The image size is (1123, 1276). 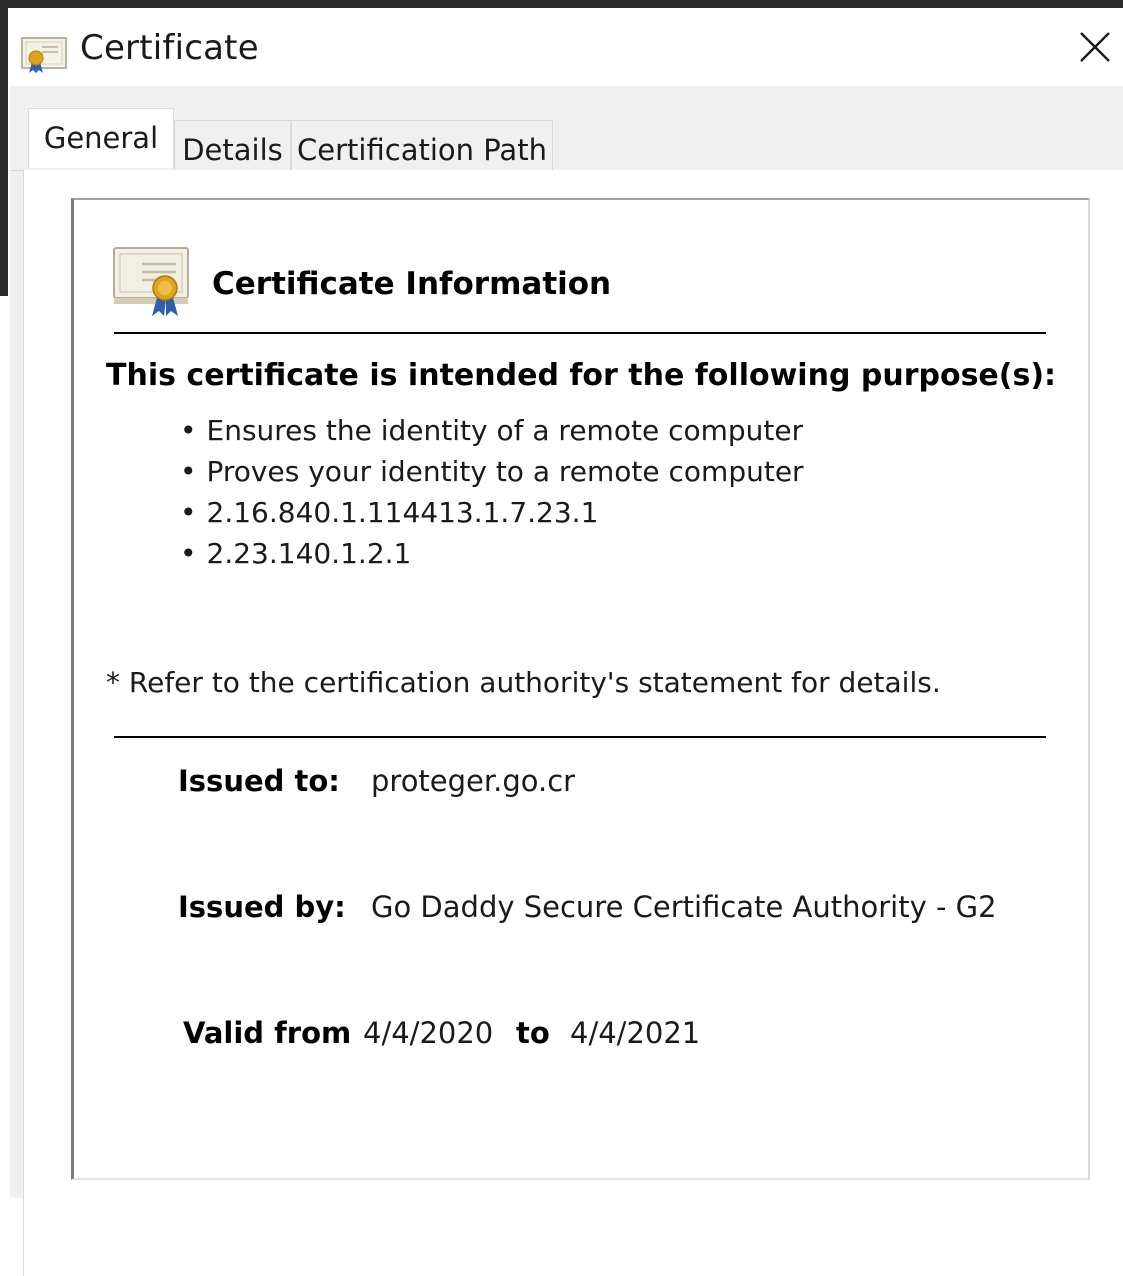 What do you see at coordinates (561, 4) in the screenshot?
I see `window-frame-top` at bounding box center [561, 4].